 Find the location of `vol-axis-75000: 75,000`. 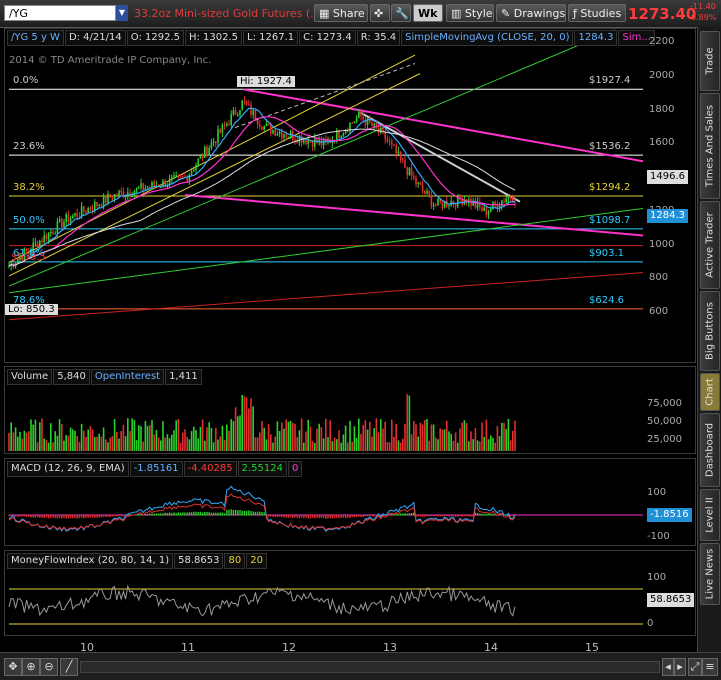

vol-axis-75000: 75,000 is located at coordinates (664, 403).